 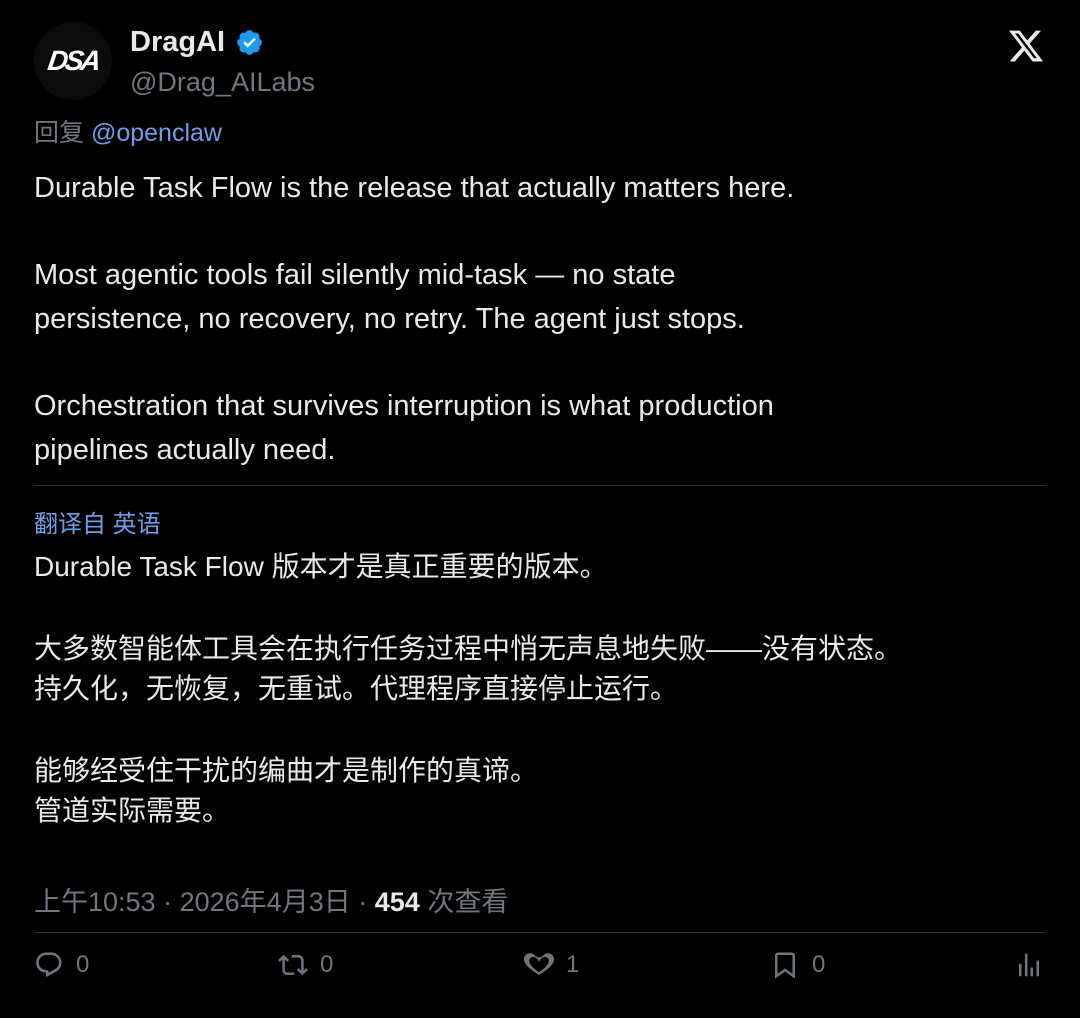 I want to click on reply-button: 0, so click(x=61, y=965).